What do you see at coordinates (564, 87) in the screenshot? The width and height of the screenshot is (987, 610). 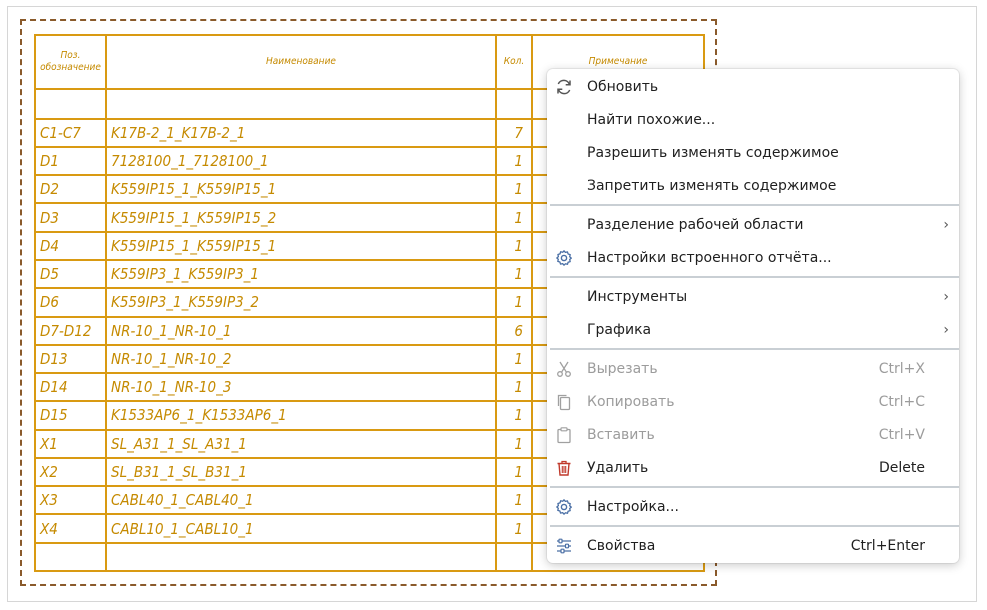 I see `refresh-icon` at bounding box center [564, 87].